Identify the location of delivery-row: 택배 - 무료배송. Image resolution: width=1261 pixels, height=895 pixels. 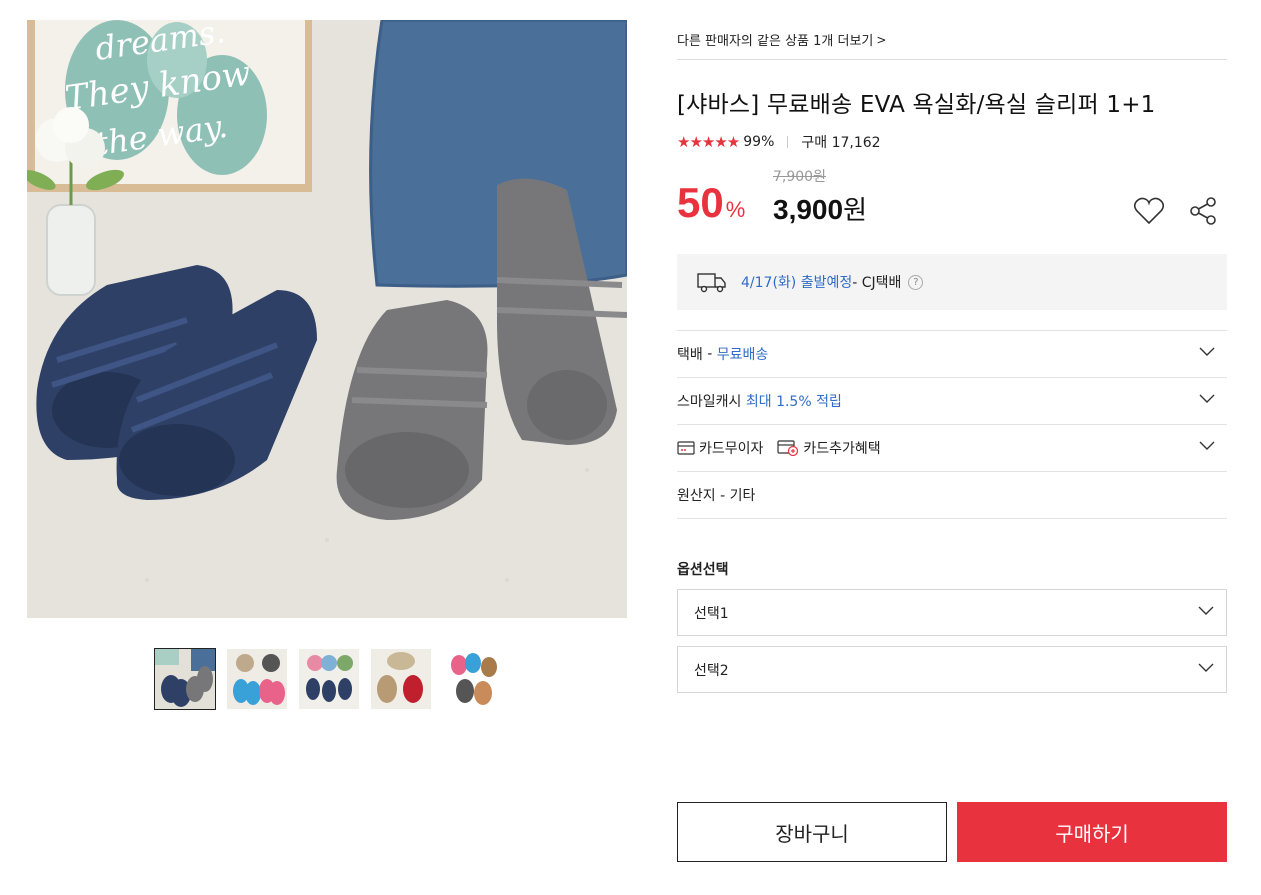
(952, 354).